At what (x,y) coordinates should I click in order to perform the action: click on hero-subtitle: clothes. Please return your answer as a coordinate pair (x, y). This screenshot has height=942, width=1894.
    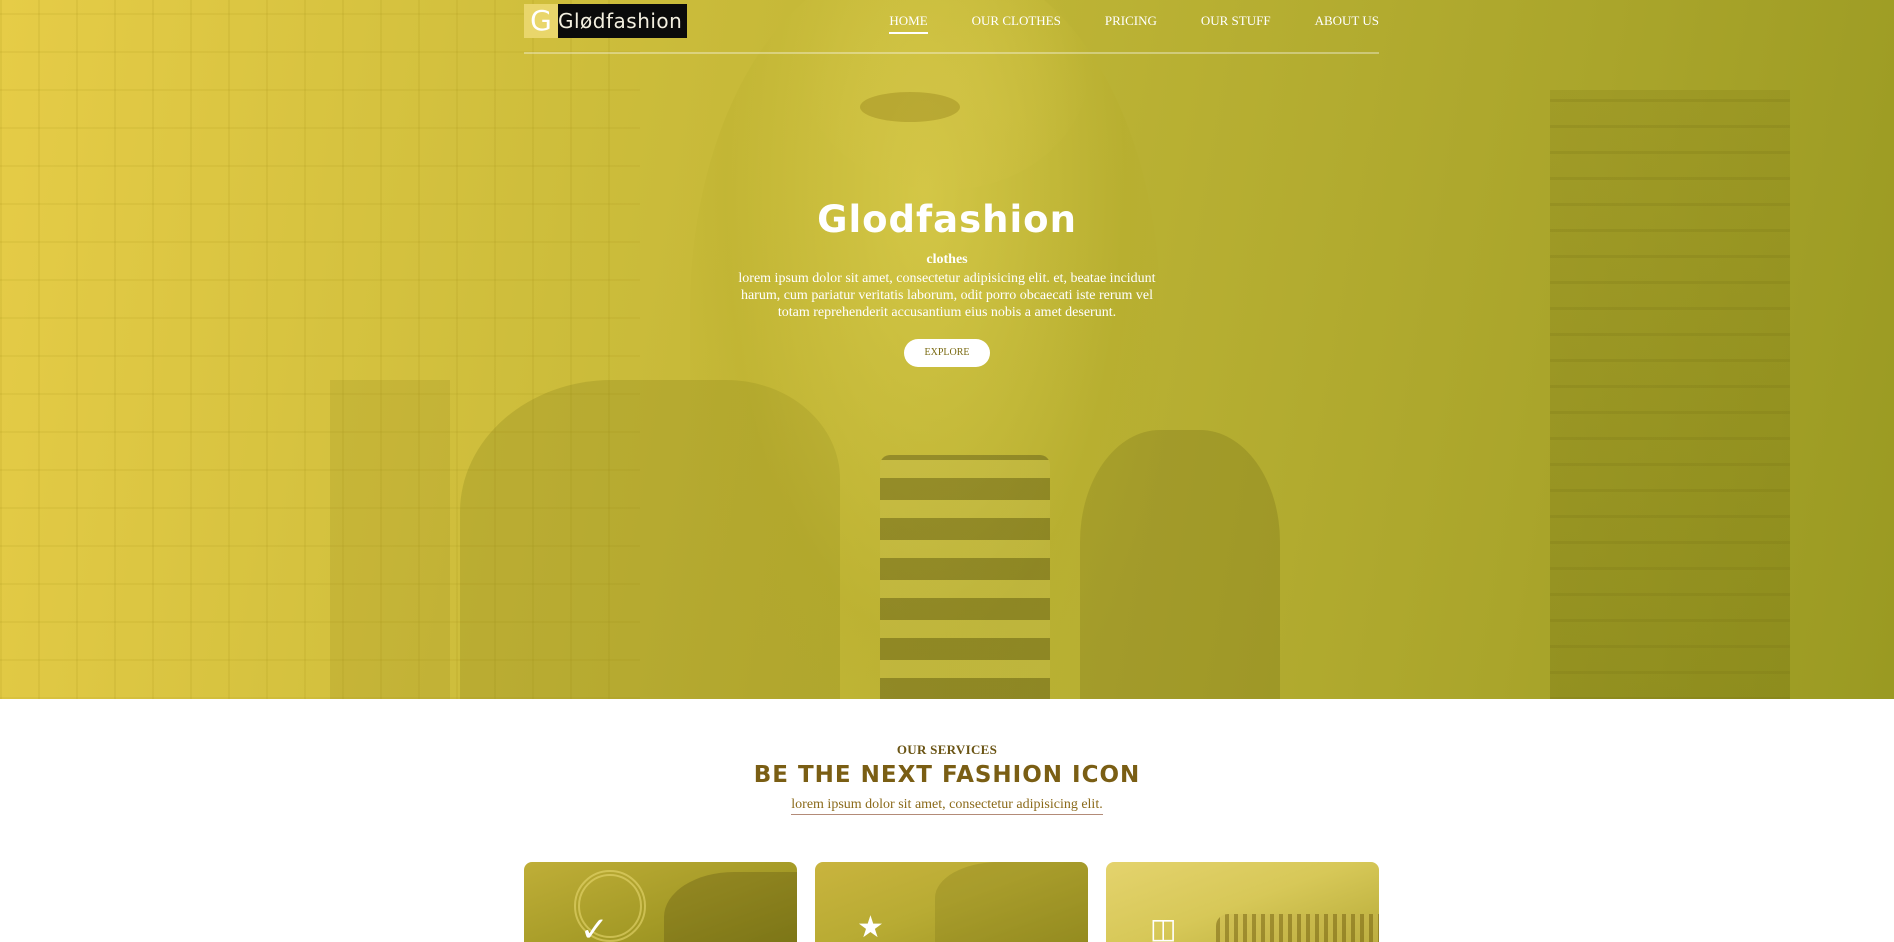
    Looking at the image, I should click on (947, 259).